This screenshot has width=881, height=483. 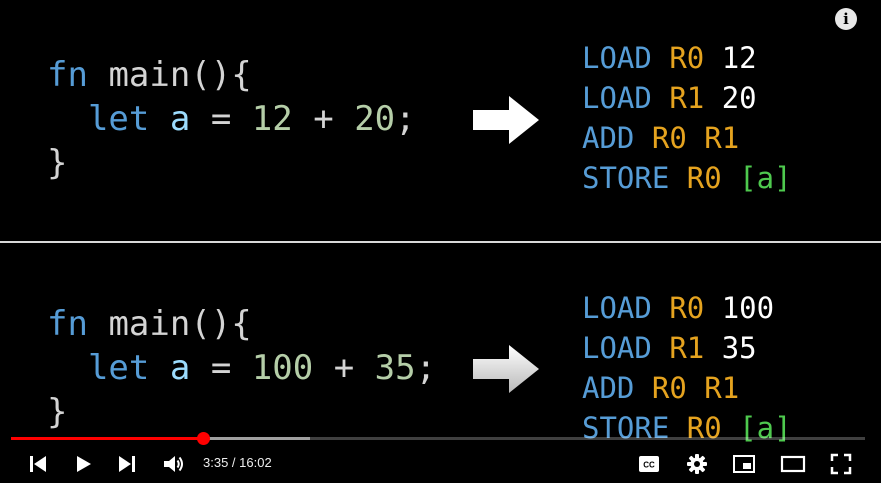 I want to click on number-literal: 35, so click(x=395, y=368).